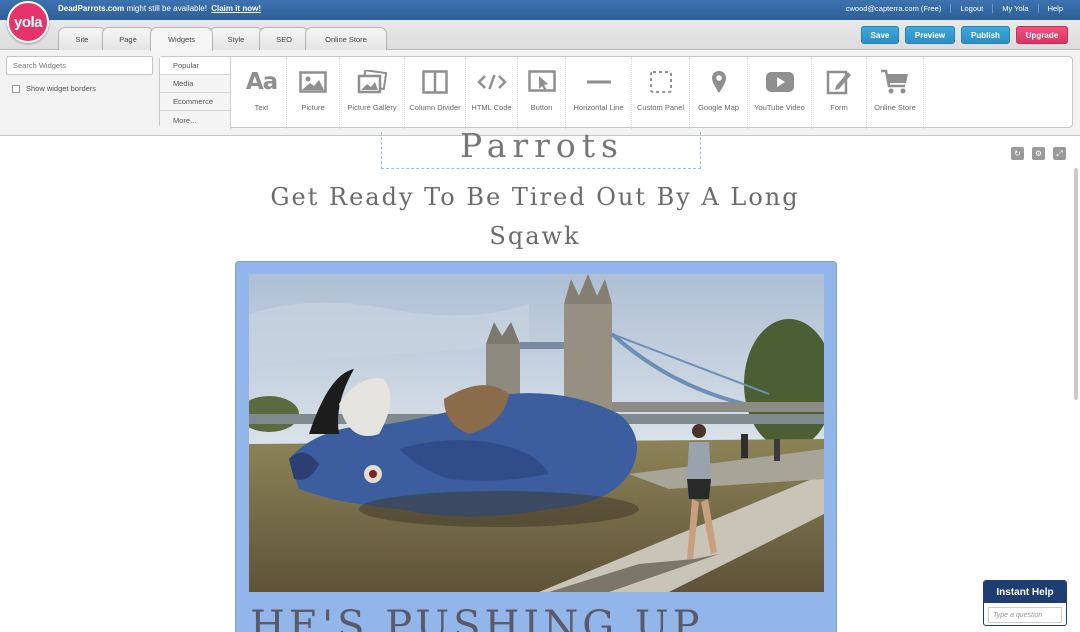 The height and width of the screenshot is (632, 1080). I want to click on show-borders-checkbox, so click(16, 88).